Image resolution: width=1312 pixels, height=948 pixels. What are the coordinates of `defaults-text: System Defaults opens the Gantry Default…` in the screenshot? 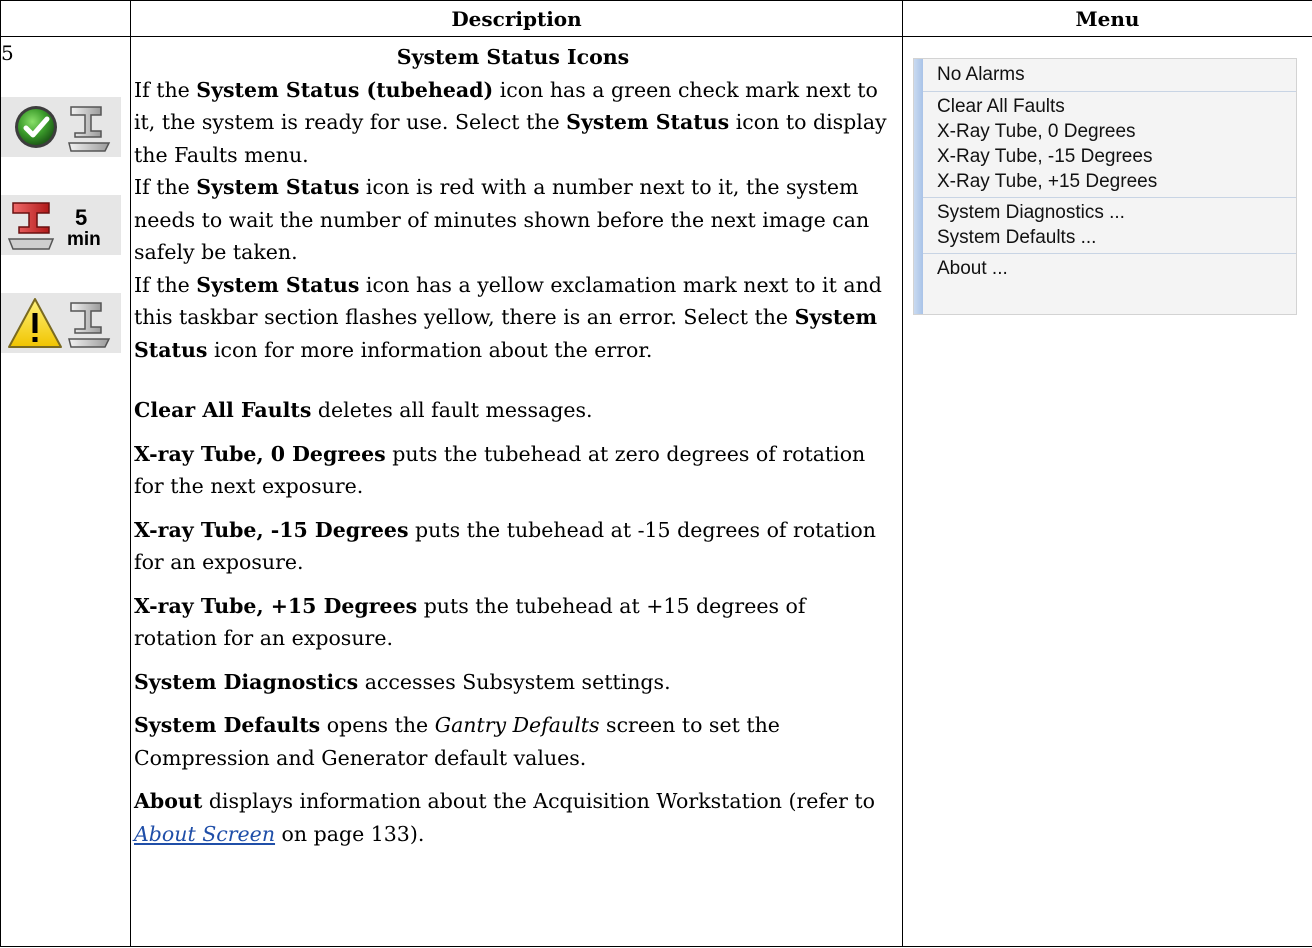 It's located at (457, 741).